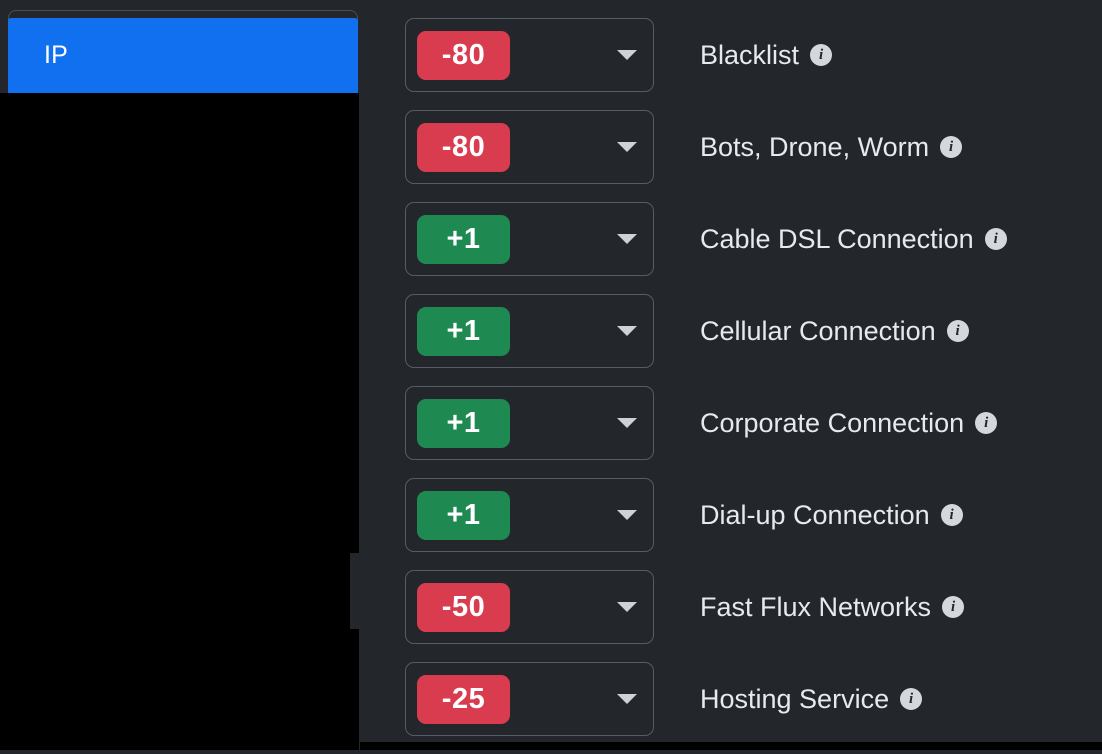  I want to click on setting-label-group: Fast Flux Networks i, so click(832, 607).